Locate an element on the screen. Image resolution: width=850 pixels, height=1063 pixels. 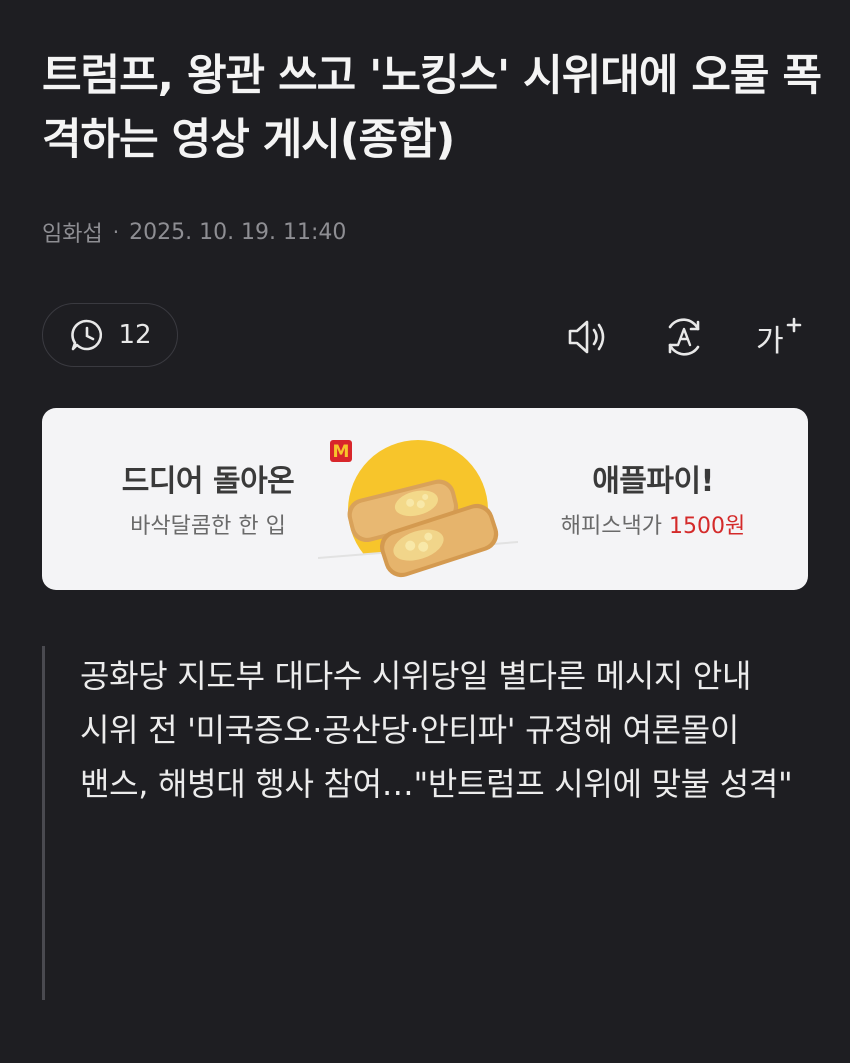
ad-product-name: 애플파이! is located at coordinates (653, 481).